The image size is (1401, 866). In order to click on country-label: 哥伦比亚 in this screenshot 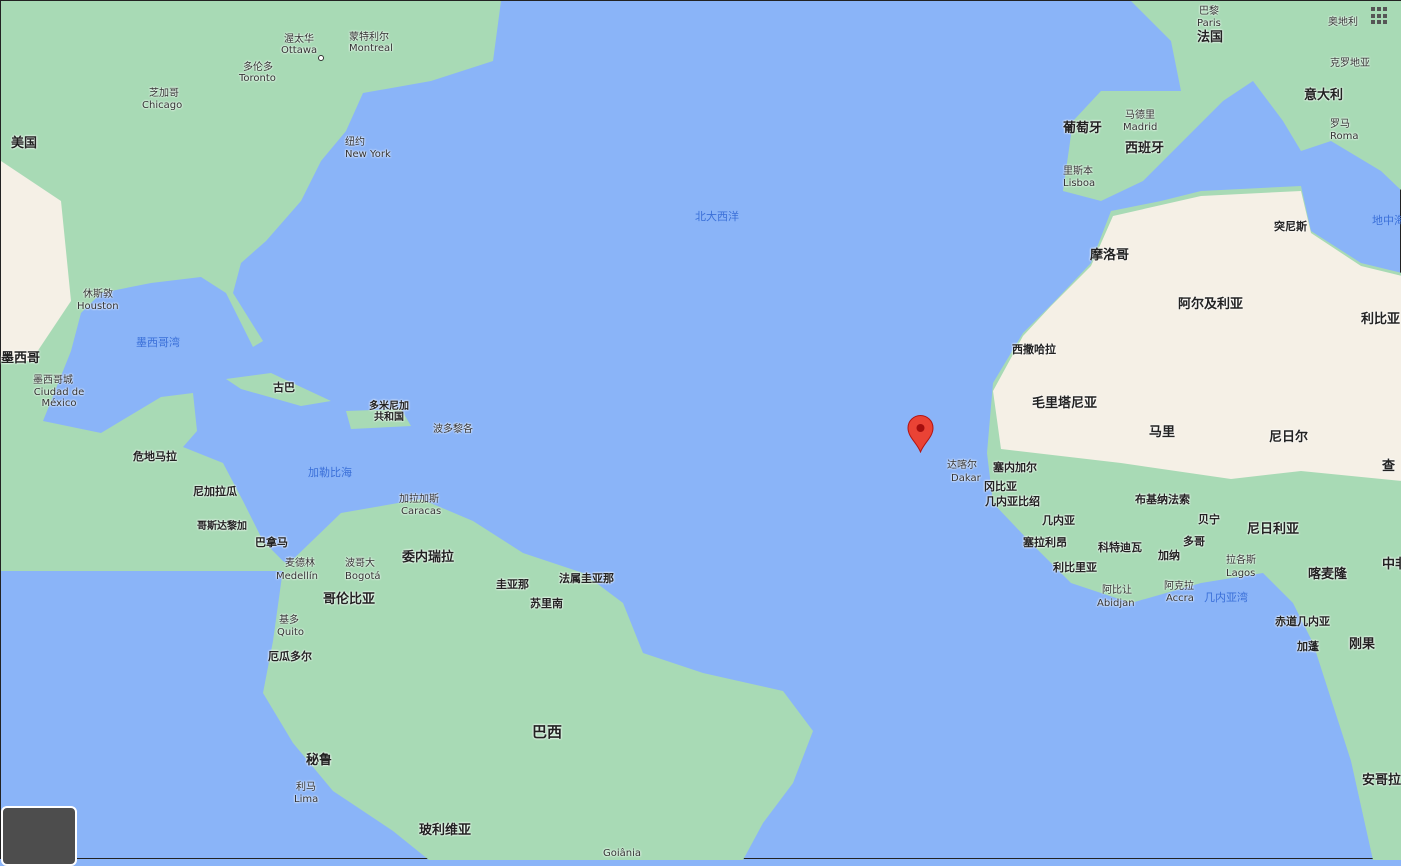, I will do `click(349, 599)`.